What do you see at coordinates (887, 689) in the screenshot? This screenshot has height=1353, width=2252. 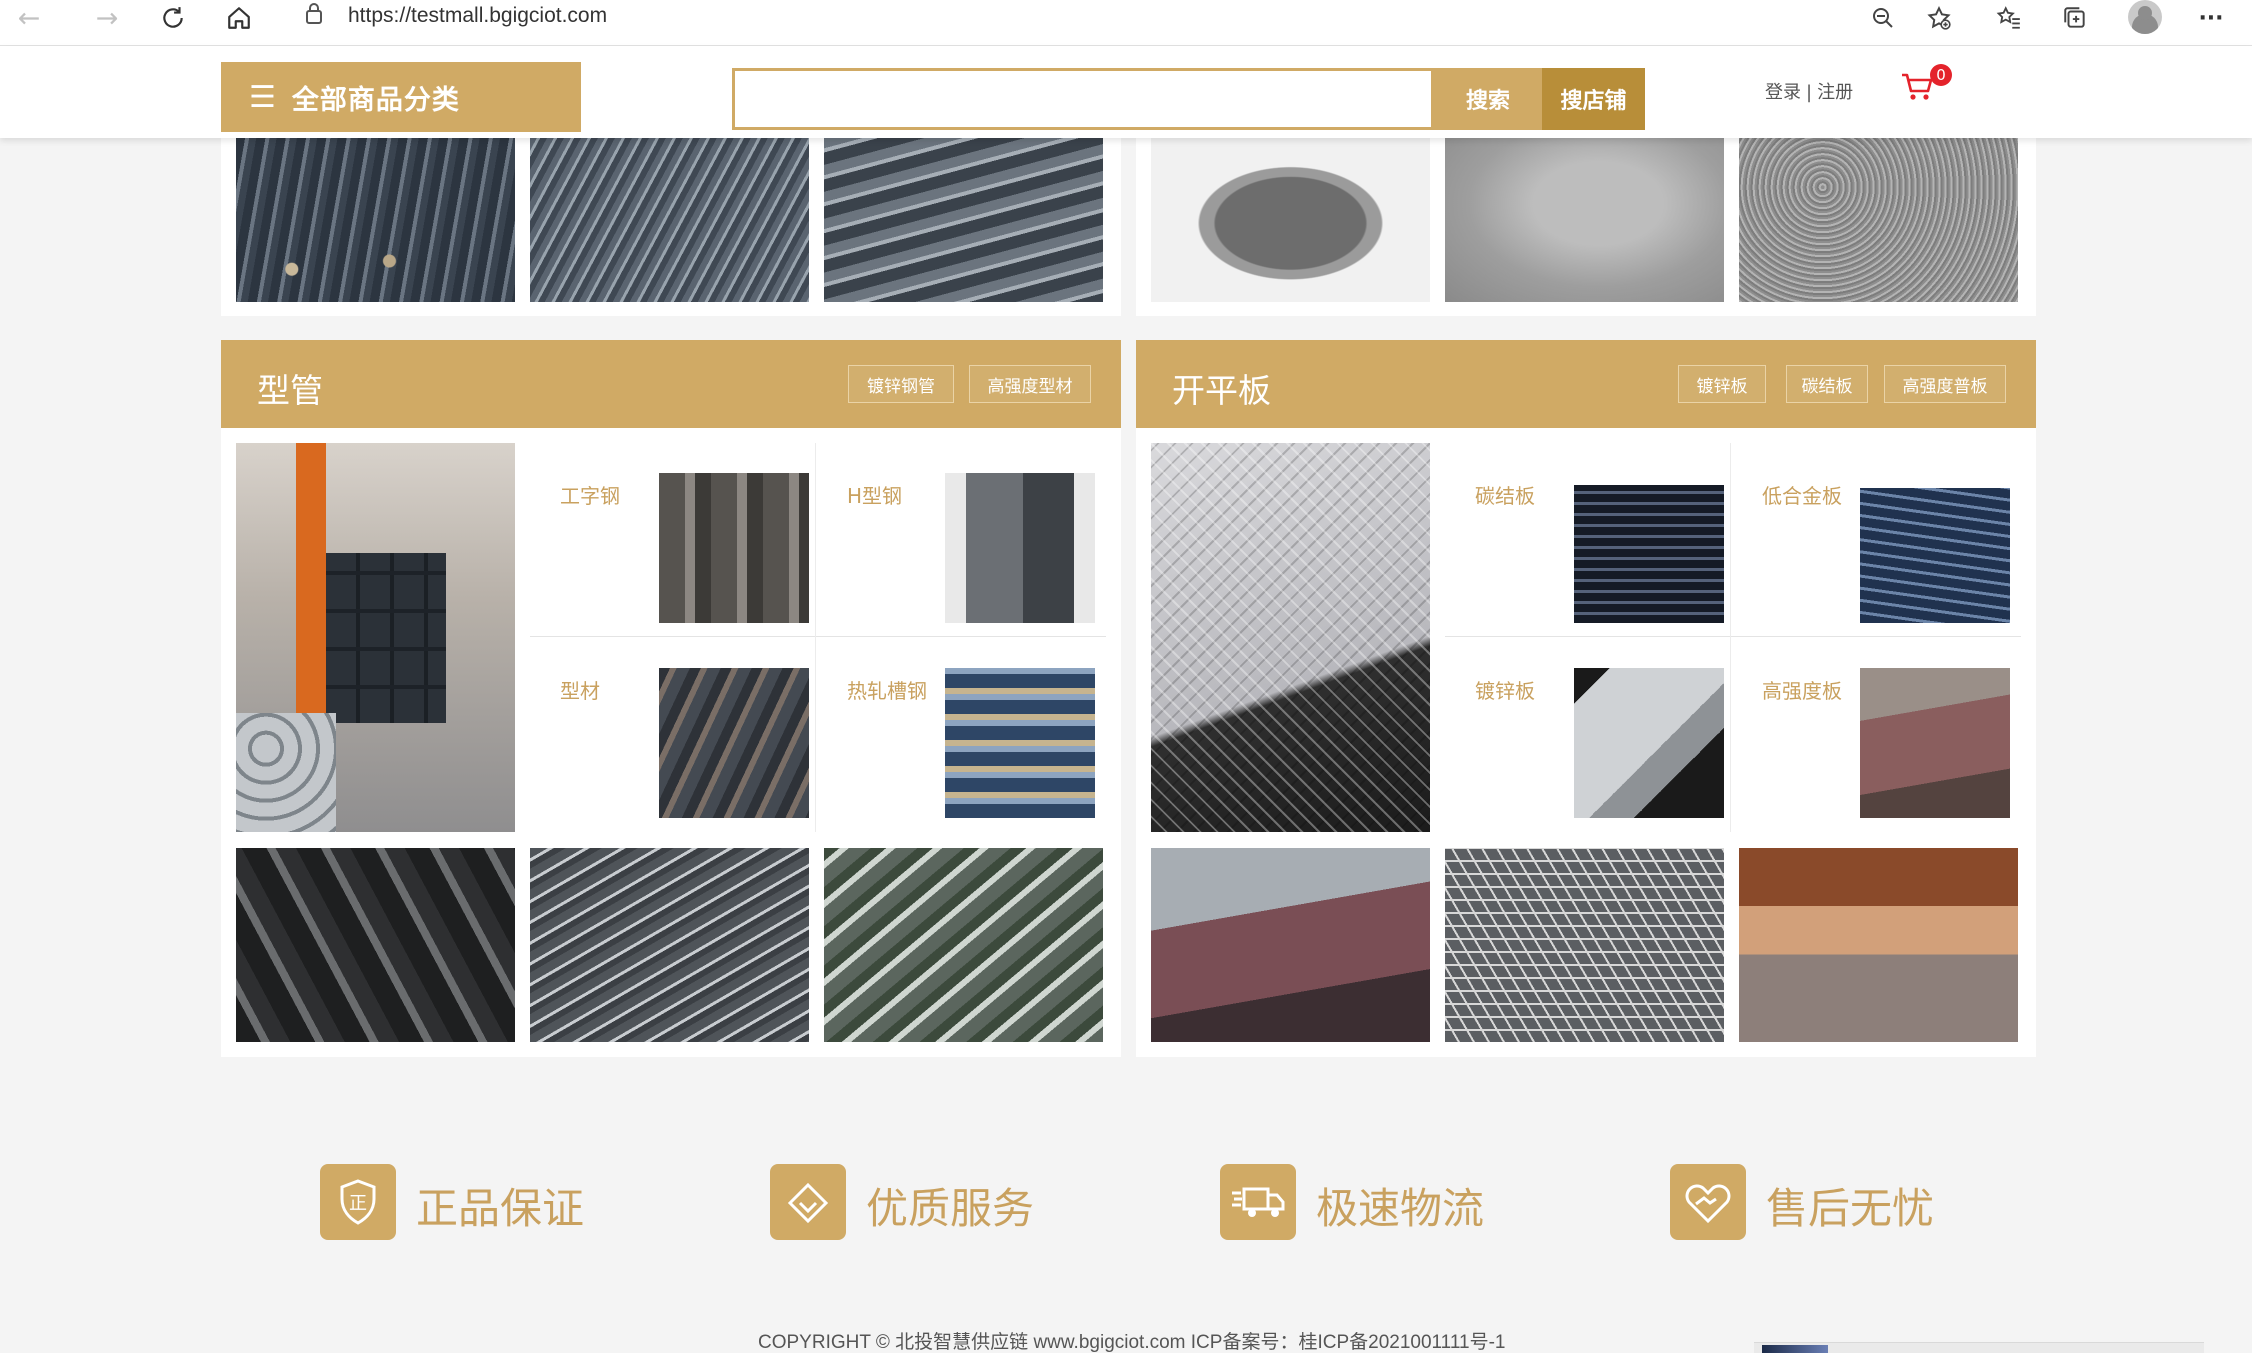 I see `item-label-hot-rolled-channel: 热轧槽钢` at bounding box center [887, 689].